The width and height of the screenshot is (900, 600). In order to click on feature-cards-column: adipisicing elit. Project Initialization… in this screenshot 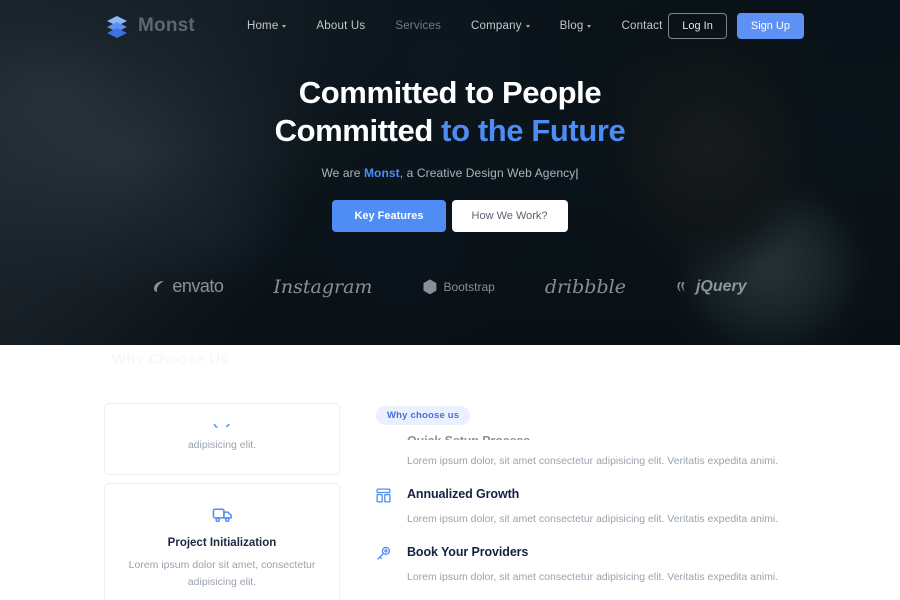, I will do `click(222, 501)`.